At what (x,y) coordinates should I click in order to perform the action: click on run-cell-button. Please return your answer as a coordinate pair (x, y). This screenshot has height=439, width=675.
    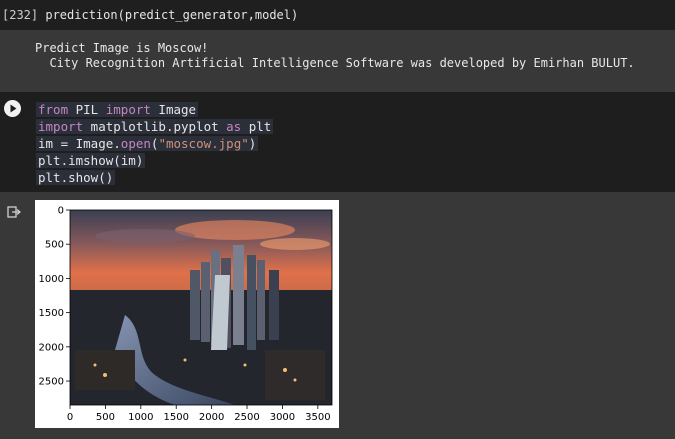
    Looking at the image, I should click on (12, 108).